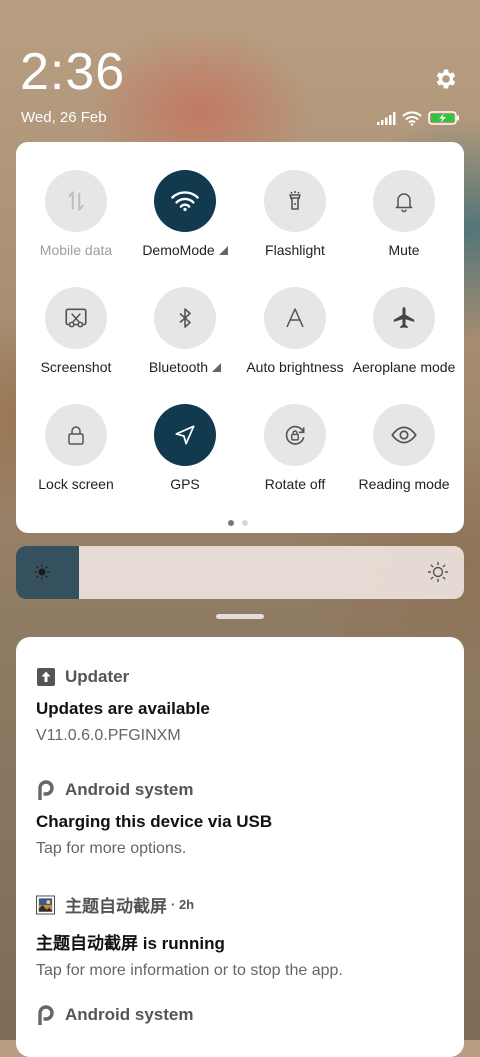 The height and width of the screenshot is (1057, 480). What do you see at coordinates (64, 117) in the screenshot?
I see `date: Wed, 26 Feb` at bounding box center [64, 117].